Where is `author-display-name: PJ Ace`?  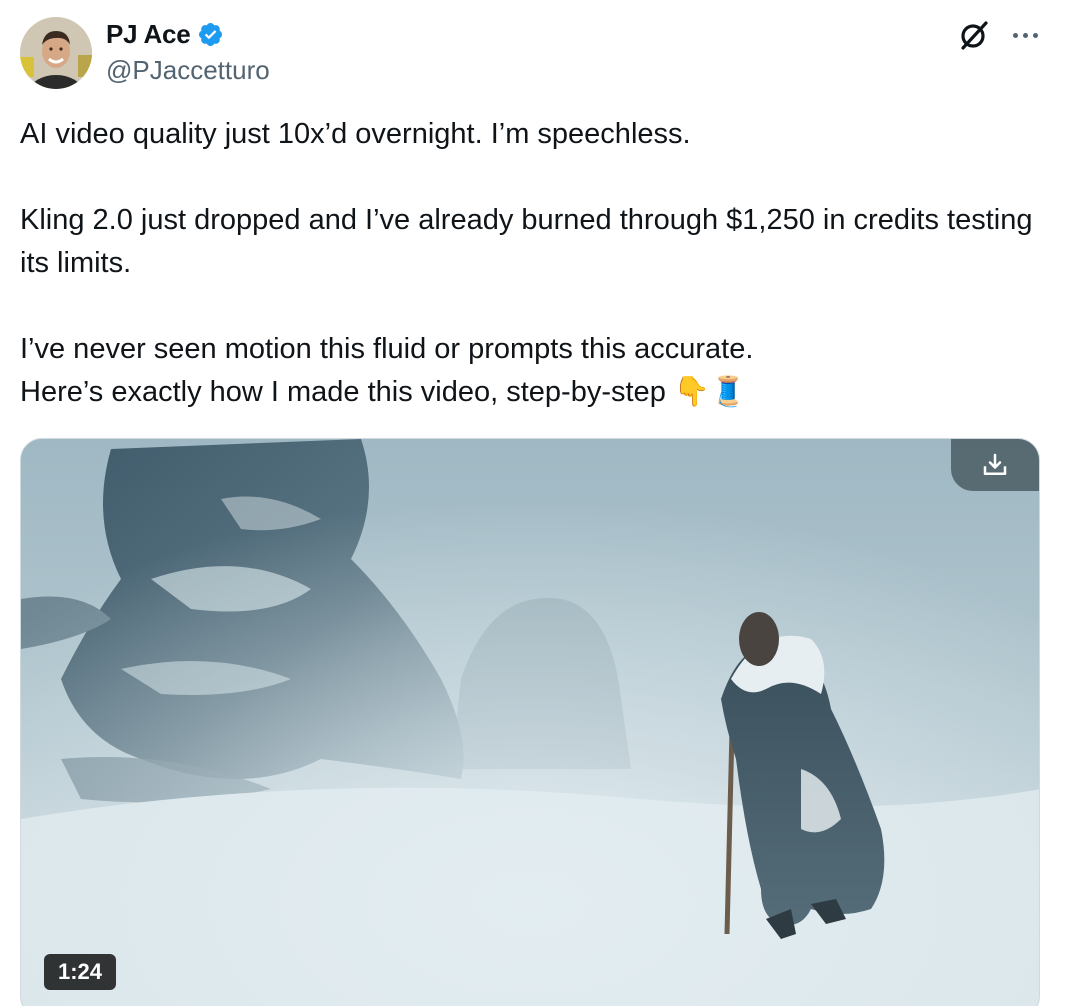
author-display-name: PJ Ace is located at coordinates (148, 34).